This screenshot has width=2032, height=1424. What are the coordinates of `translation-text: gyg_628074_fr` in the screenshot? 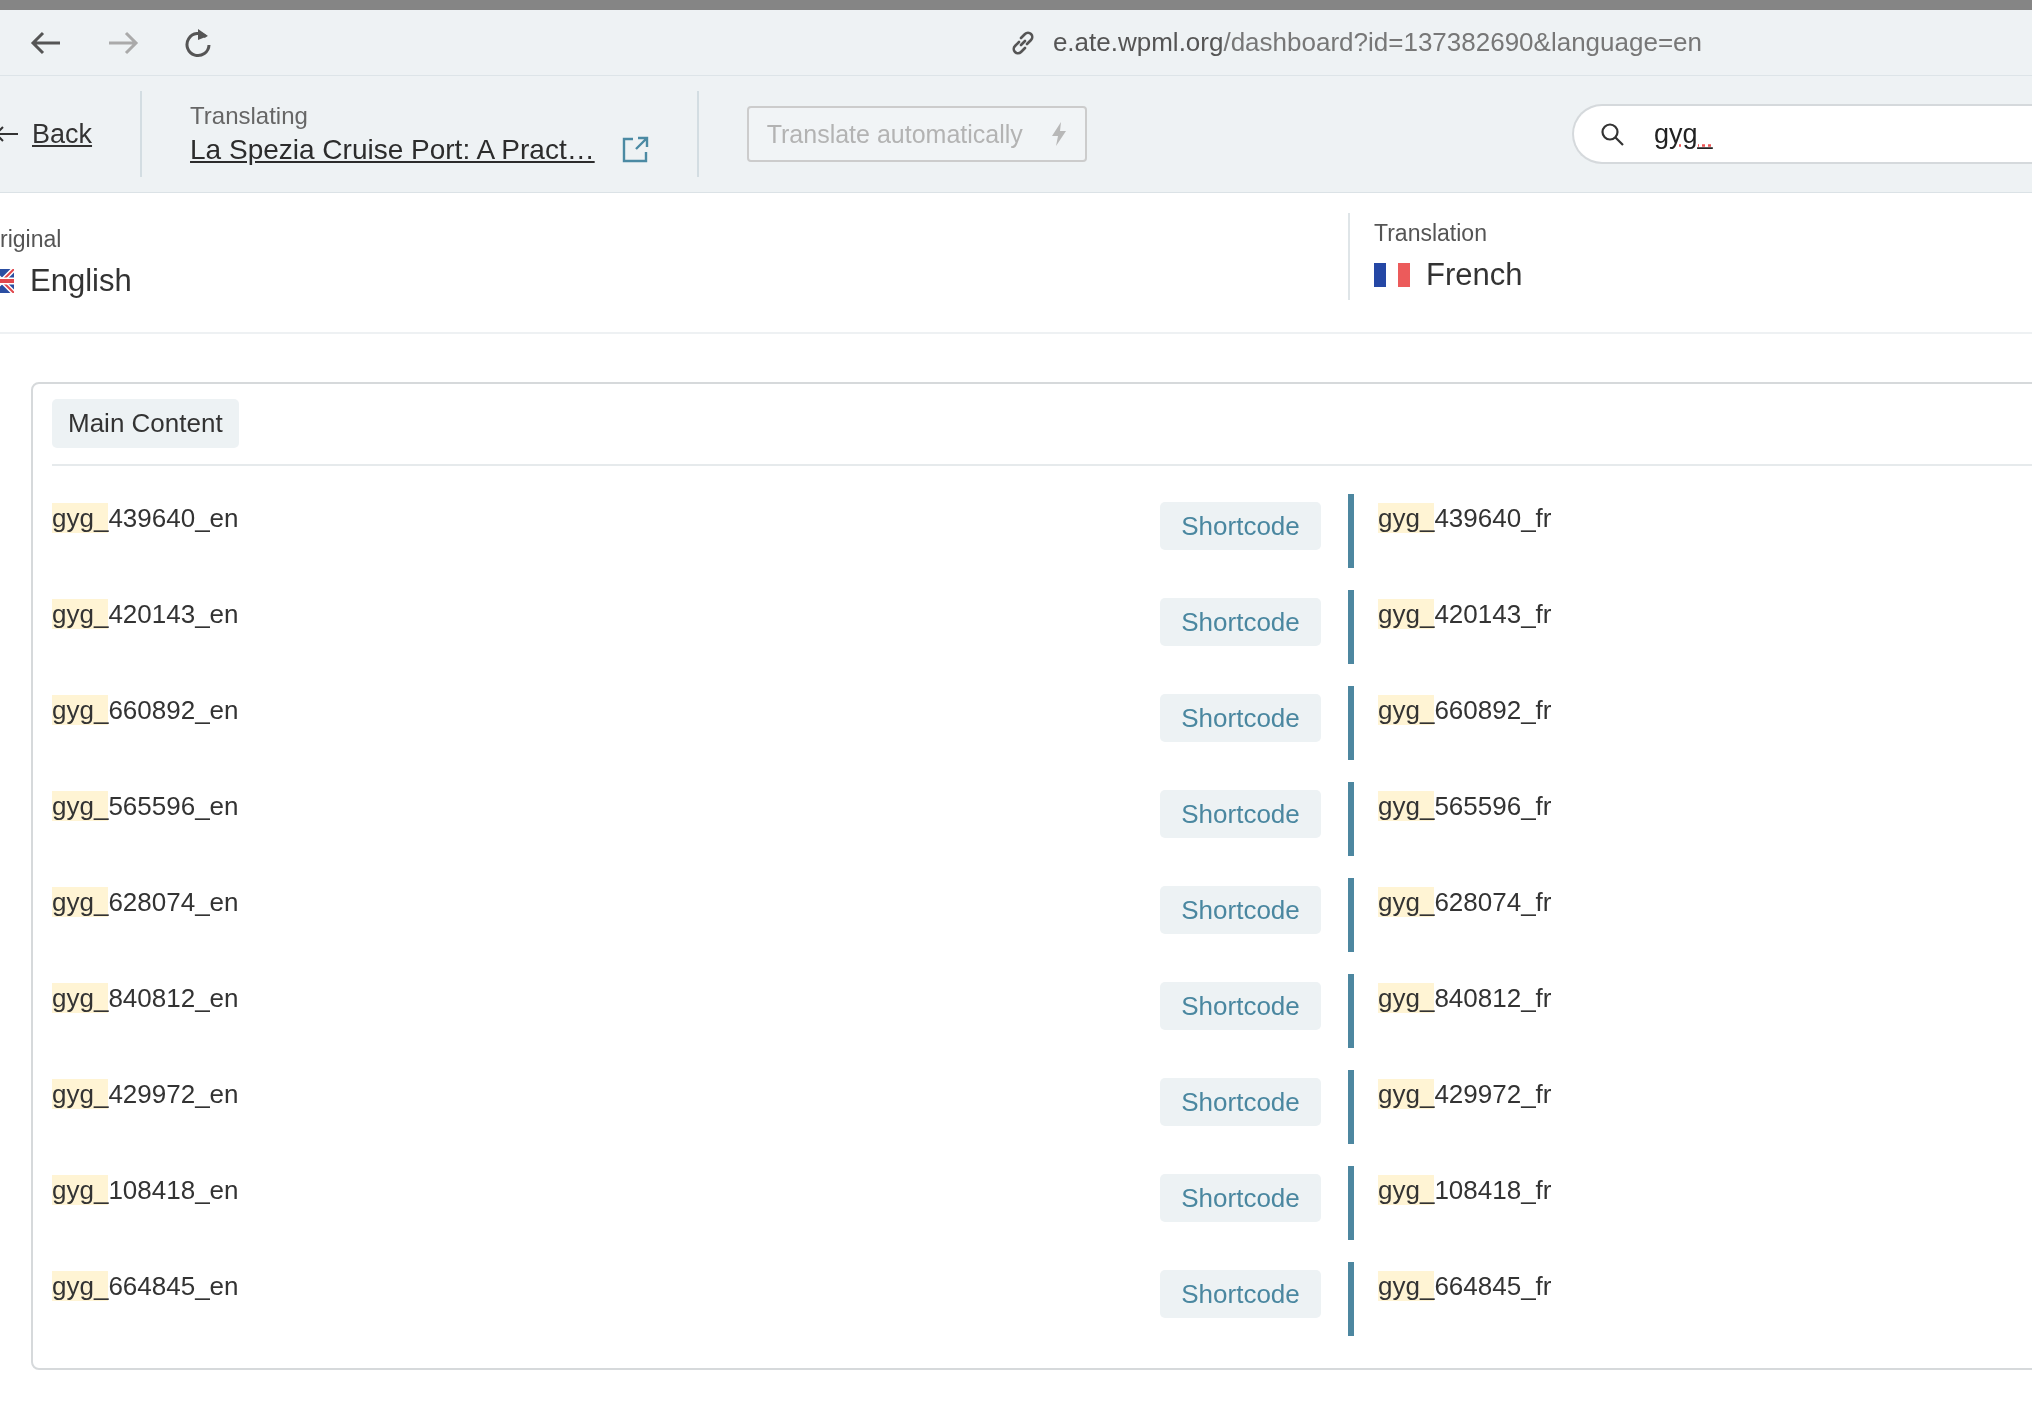 It's located at (1465, 899).